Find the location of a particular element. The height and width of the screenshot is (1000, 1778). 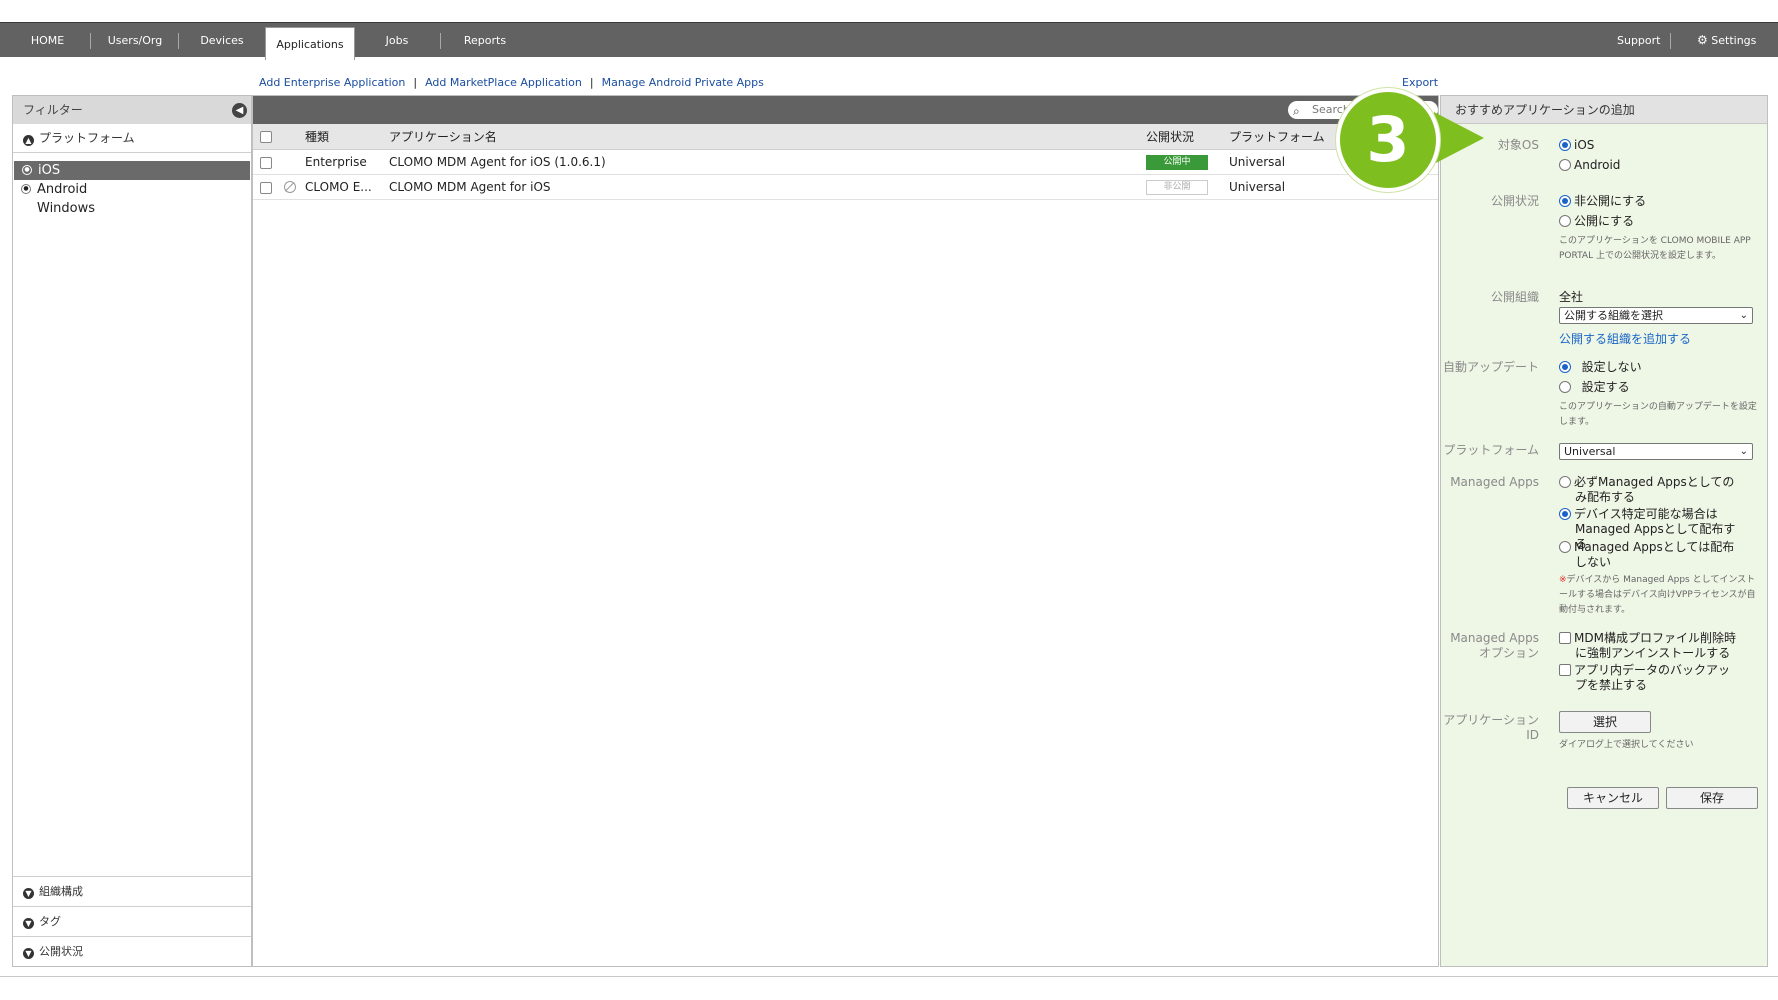

option-label: Managed Appsとしては配布しない is located at coordinates (1654, 554).